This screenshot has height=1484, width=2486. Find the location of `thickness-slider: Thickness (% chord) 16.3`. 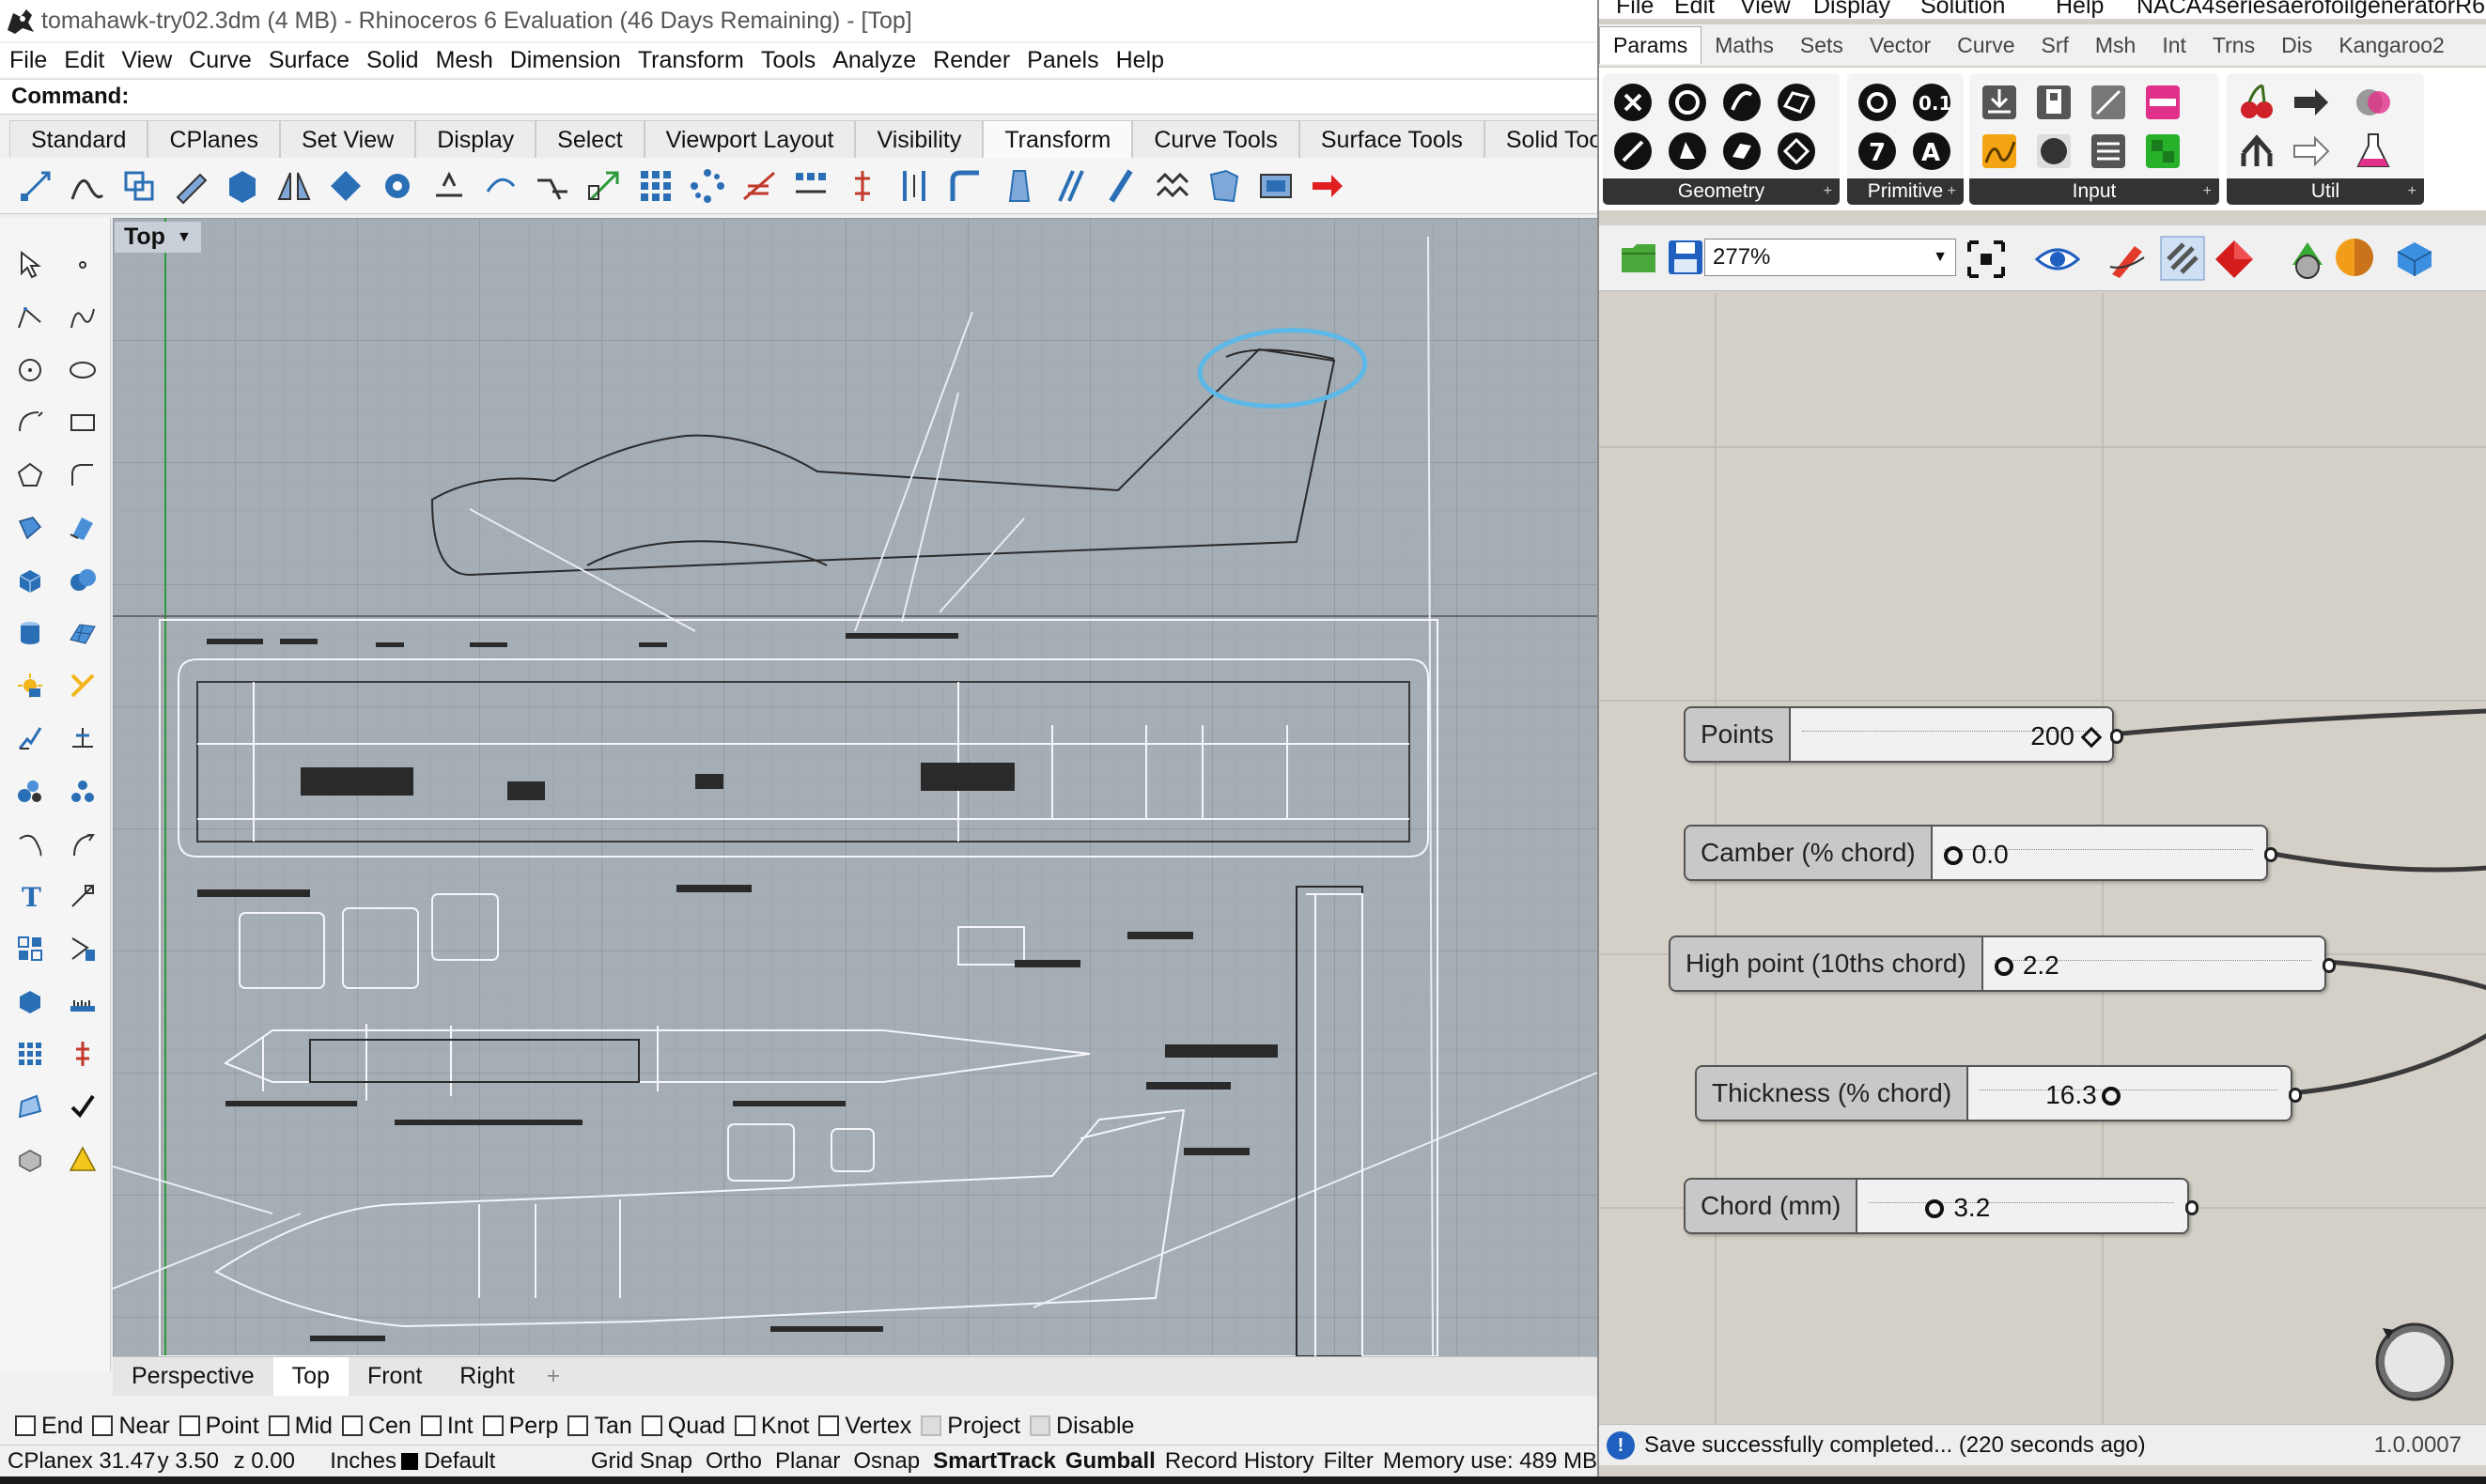

thickness-slider: Thickness (% chord) 16.3 is located at coordinates (1999, 1093).